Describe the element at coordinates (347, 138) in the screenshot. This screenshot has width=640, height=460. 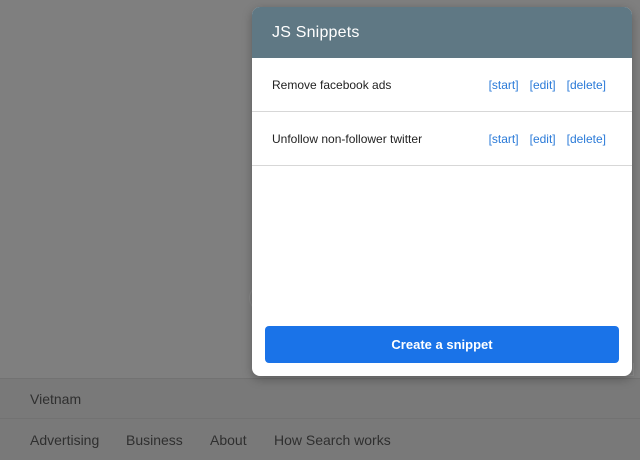
I see `snippet-name: Unfollow non-follower twitter` at that location.